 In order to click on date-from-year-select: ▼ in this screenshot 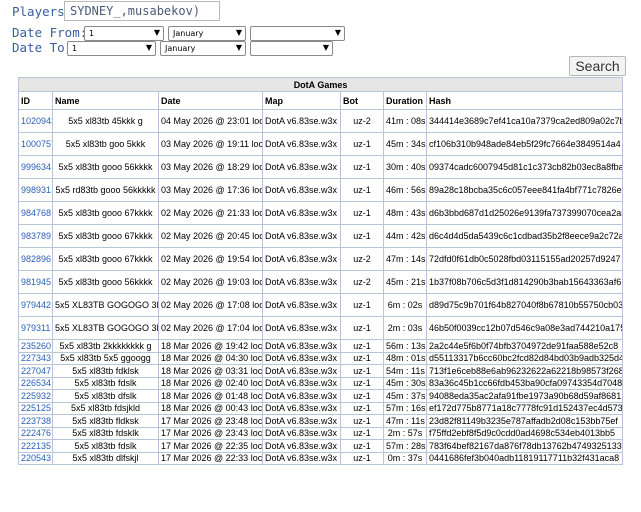, I will do `click(297, 33)`.